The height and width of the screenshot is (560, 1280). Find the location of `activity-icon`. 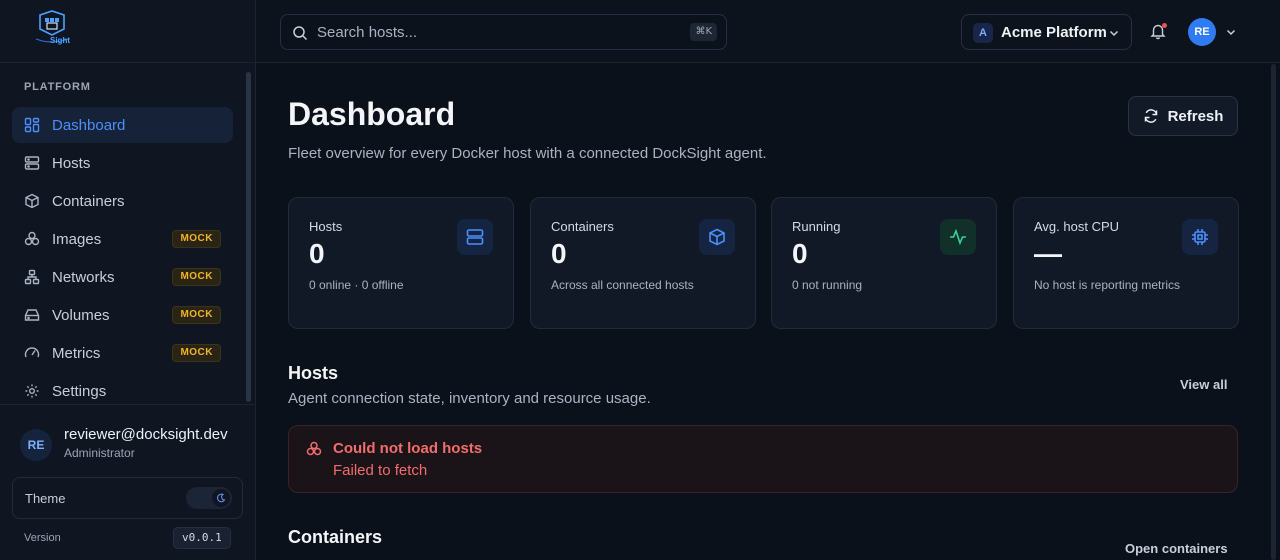

activity-icon is located at coordinates (958, 237).